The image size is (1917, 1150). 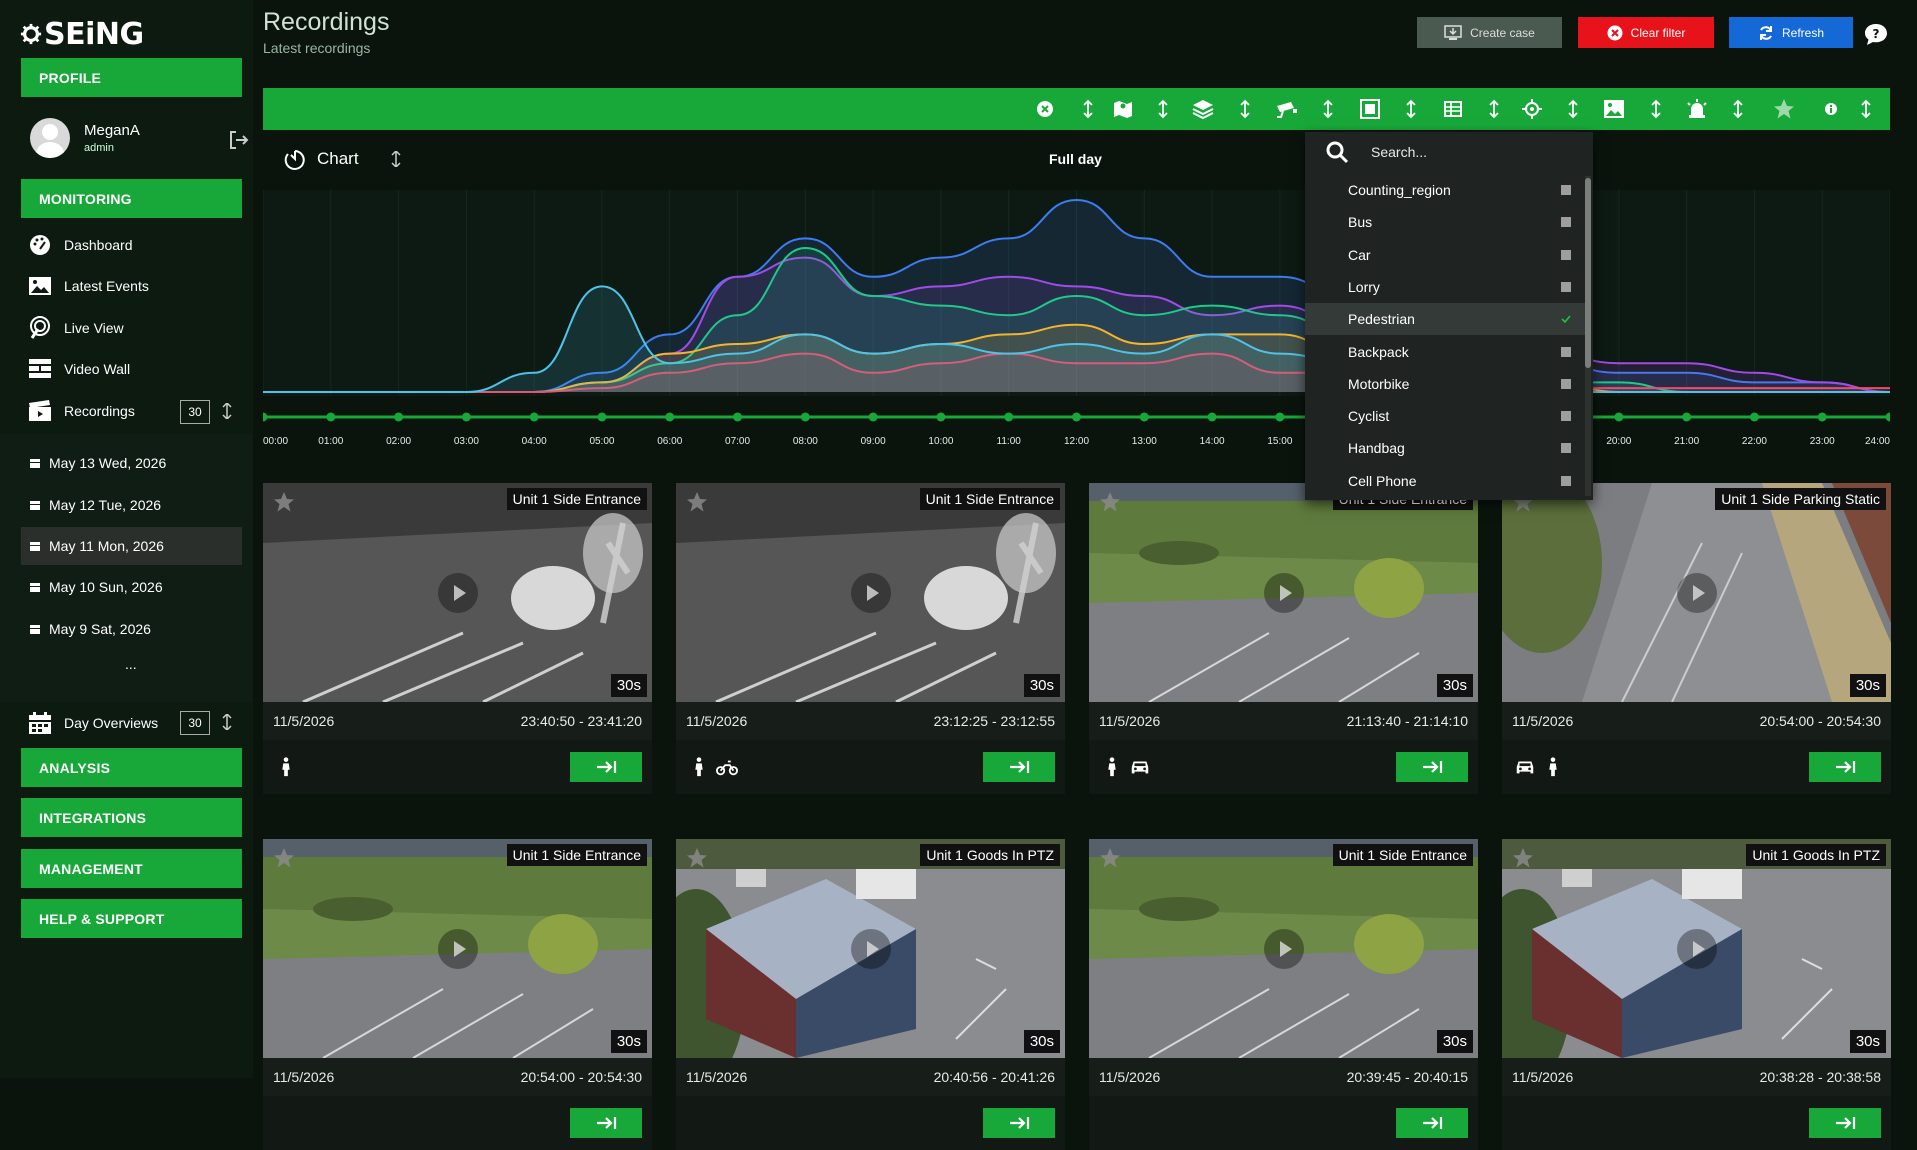 I want to click on filter-option: Motorbike, so click(x=1445, y=384).